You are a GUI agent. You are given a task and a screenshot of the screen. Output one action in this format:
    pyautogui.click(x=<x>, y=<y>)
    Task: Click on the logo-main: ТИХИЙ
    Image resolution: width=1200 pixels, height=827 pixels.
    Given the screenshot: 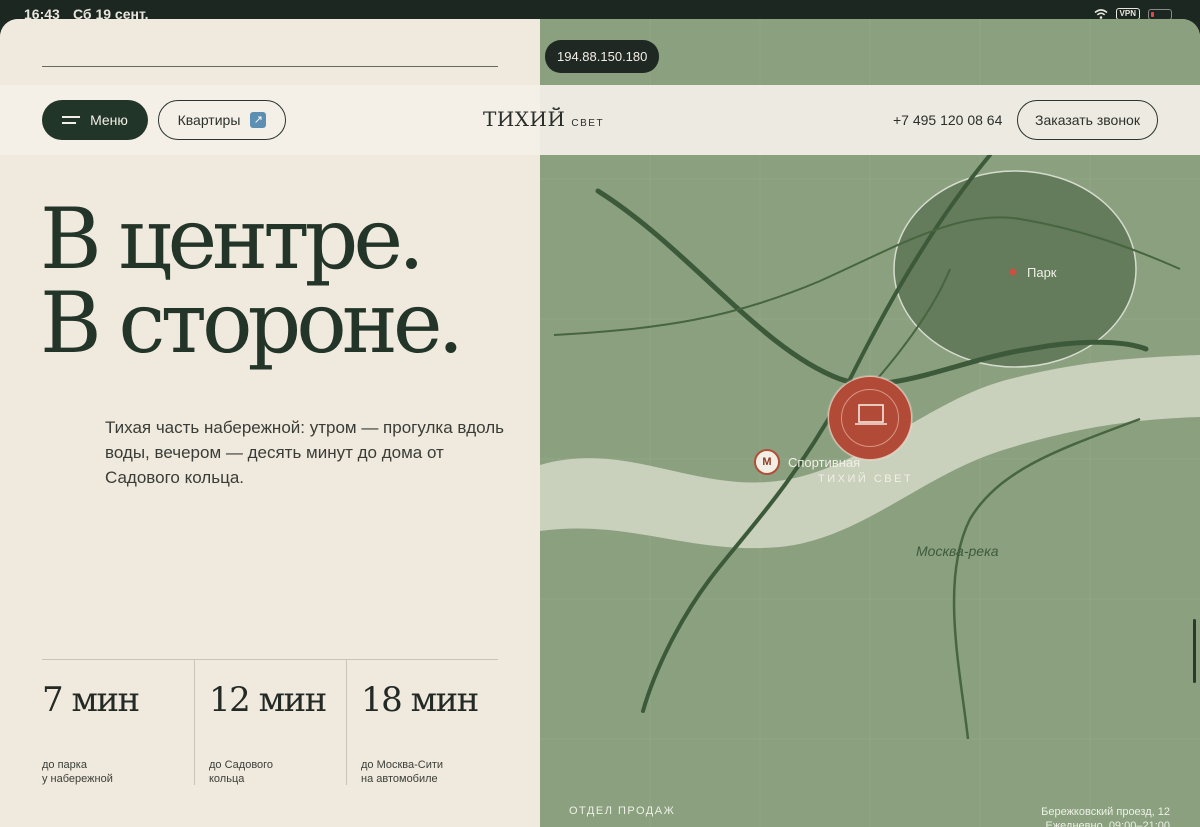 What is the action you would take?
    pyautogui.click(x=524, y=119)
    